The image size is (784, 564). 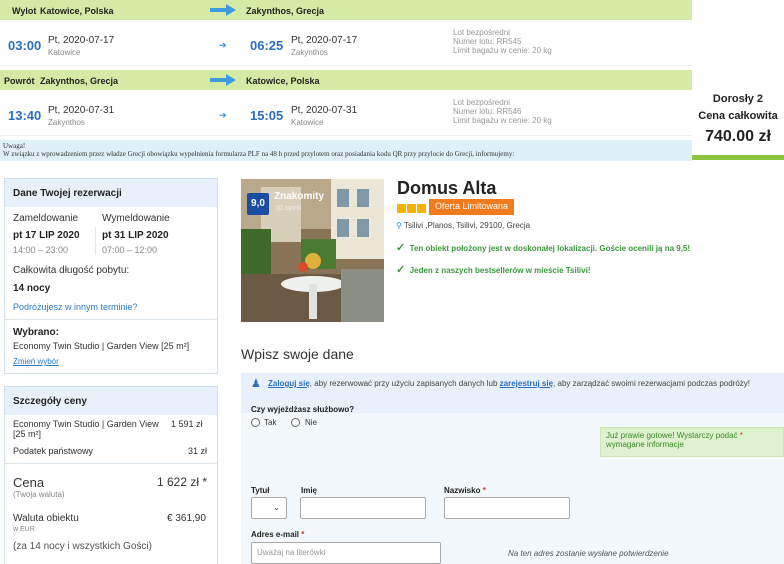 I want to click on address-text: Tsilivi ,Planos, Tsilivi, 29100, Grecja, so click(x=467, y=225).